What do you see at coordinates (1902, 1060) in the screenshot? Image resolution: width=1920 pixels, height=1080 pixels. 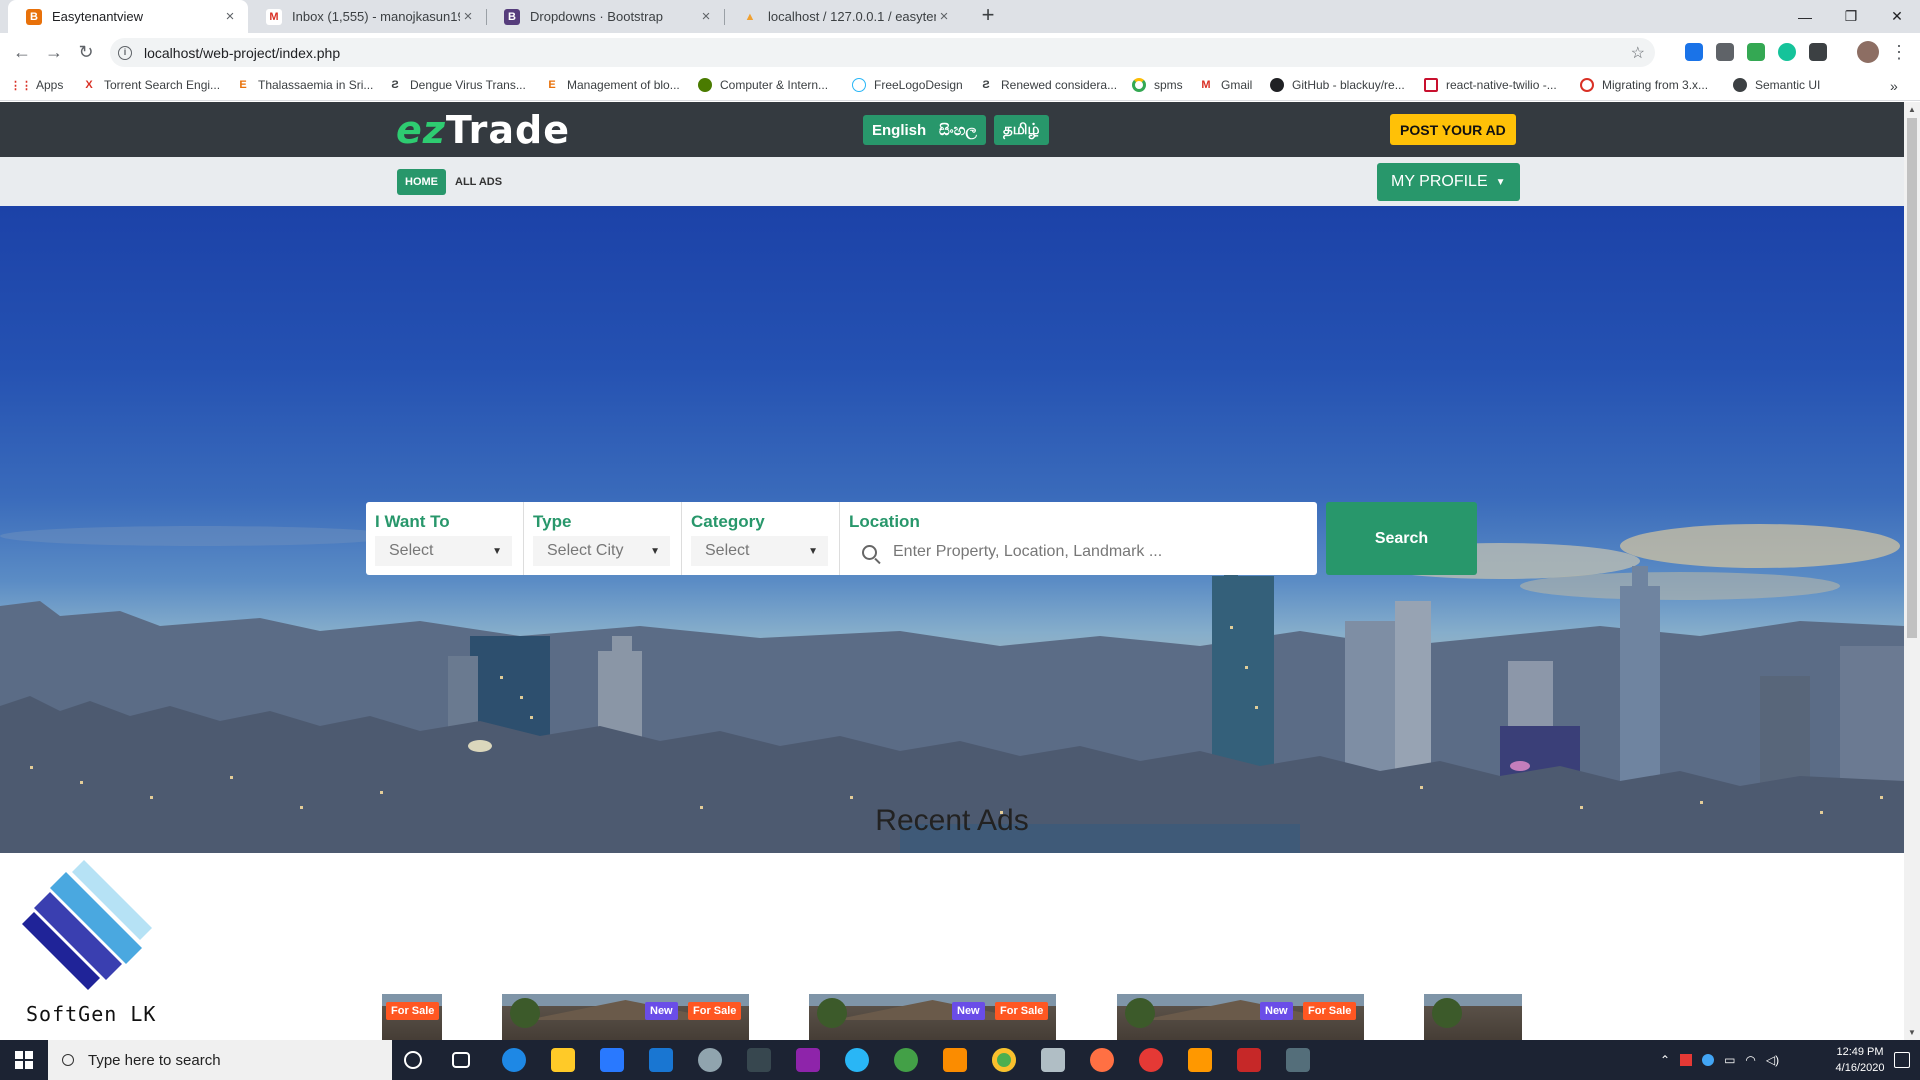 I see `notifications-icon` at bounding box center [1902, 1060].